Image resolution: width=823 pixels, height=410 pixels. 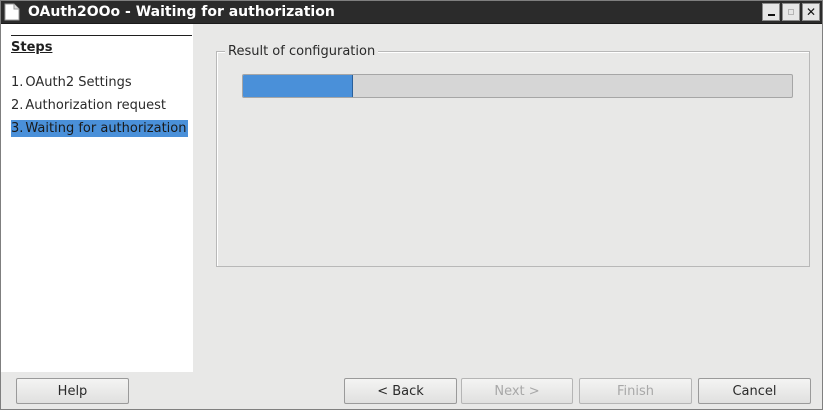 What do you see at coordinates (811, 12) in the screenshot?
I see `close-icon: ✕` at bounding box center [811, 12].